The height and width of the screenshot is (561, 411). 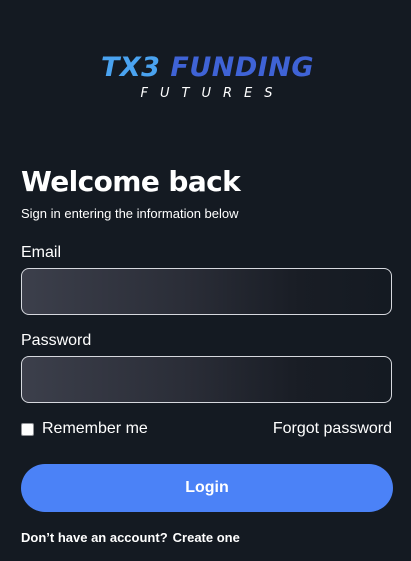 I want to click on logo-funding: FUNDING, so click(x=237, y=67).